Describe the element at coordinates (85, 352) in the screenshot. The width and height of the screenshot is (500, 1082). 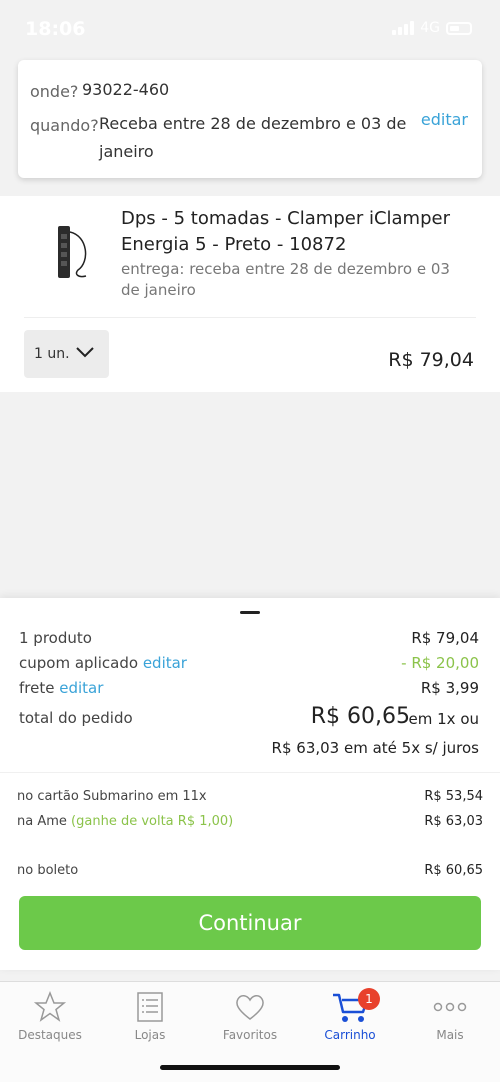
I see `chevron-down-icon` at that location.